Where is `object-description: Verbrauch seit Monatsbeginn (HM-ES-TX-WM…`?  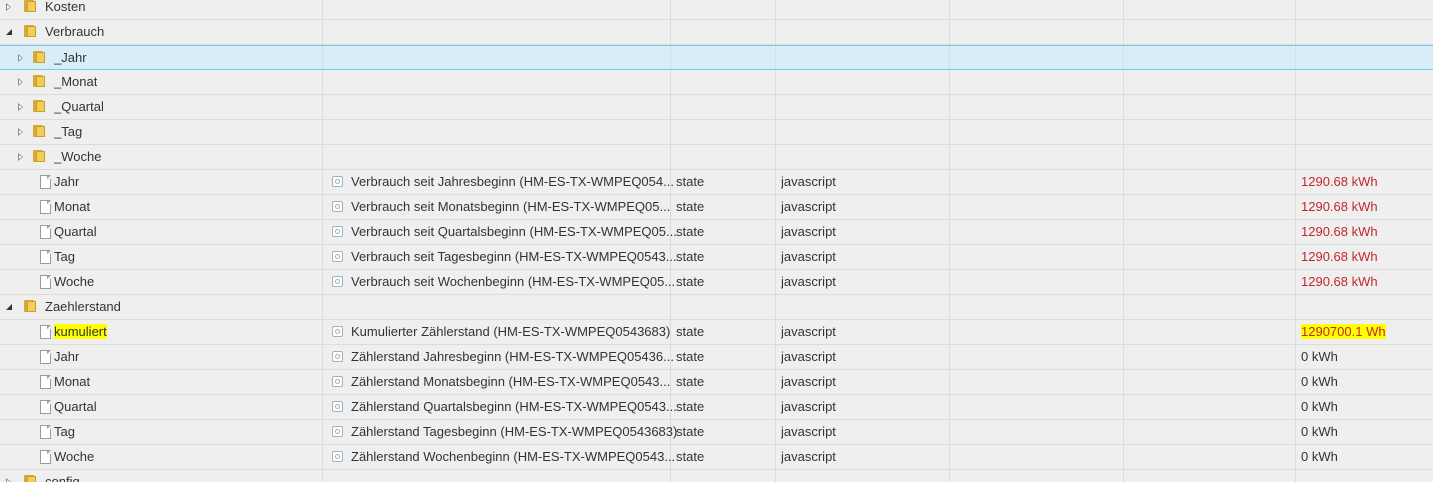
object-description: Verbrauch seit Monatsbeginn (HM-ES-TX-WM… is located at coordinates (511, 206).